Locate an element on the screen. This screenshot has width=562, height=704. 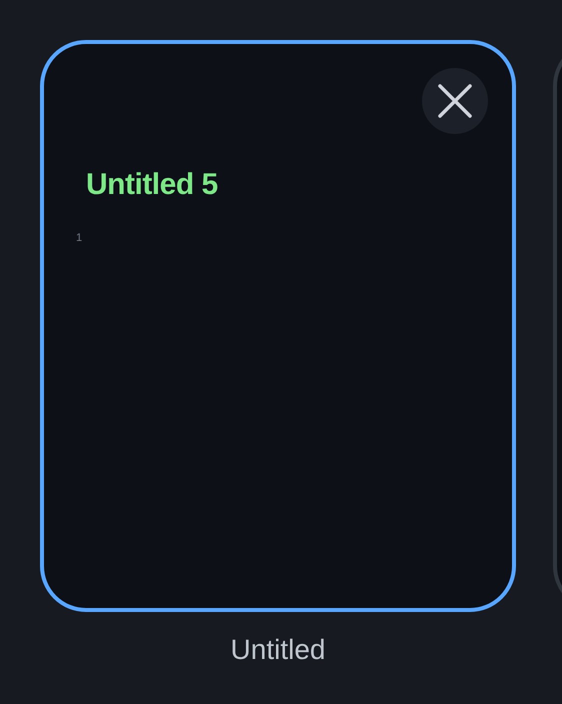
tab-caption: Untitled is located at coordinates (278, 650).